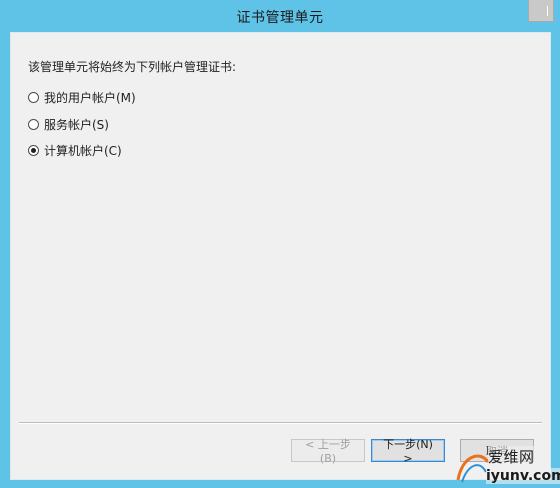 This screenshot has width=560, height=488. What do you see at coordinates (132, 67) in the screenshot?
I see `account-prompt: 该管理单元将始终为下列帐户管理证书:` at bounding box center [132, 67].